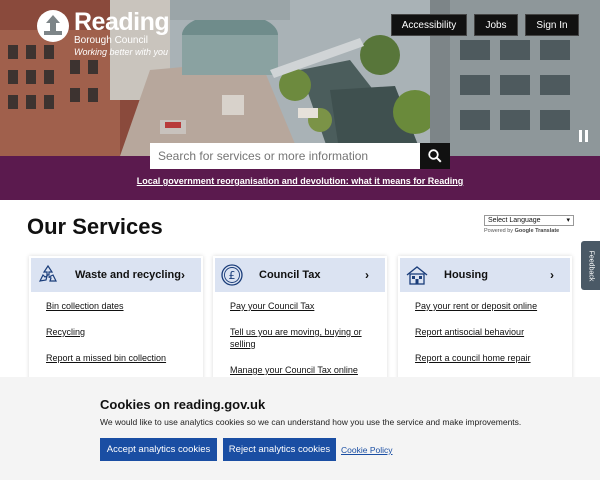  What do you see at coordinates (285, 156) in the screenshot?
I see `search-input` at bounding box center [285, 156].